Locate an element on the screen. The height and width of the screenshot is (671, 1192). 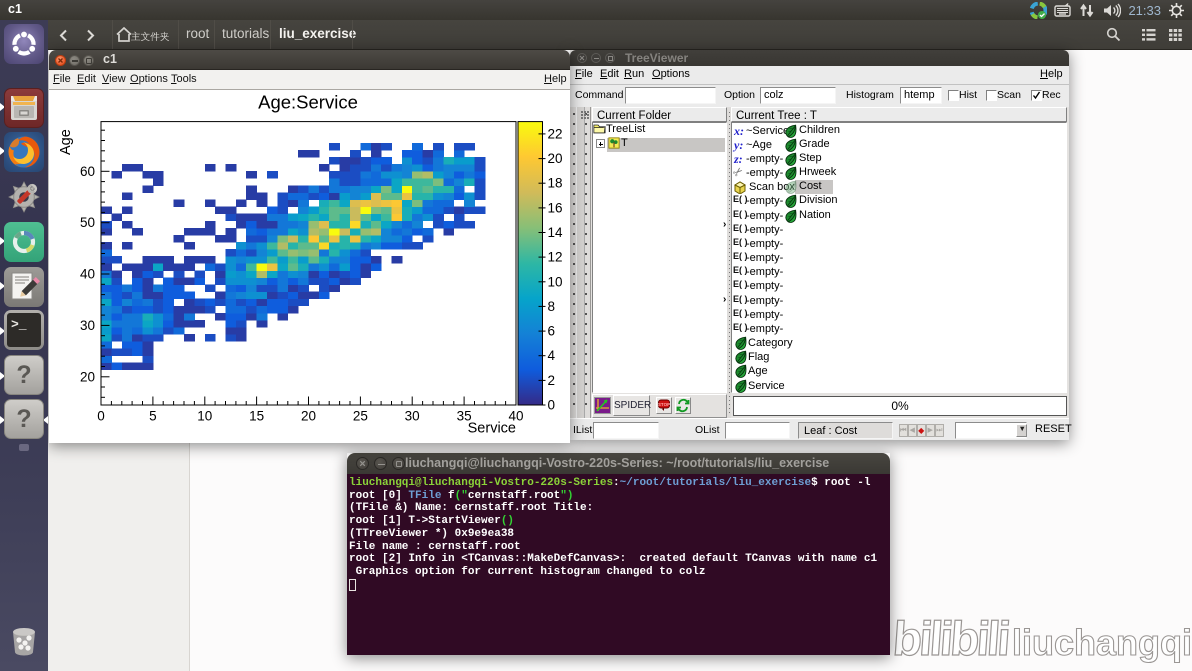
svg-text: 22 is located at coordinates (555, 133).